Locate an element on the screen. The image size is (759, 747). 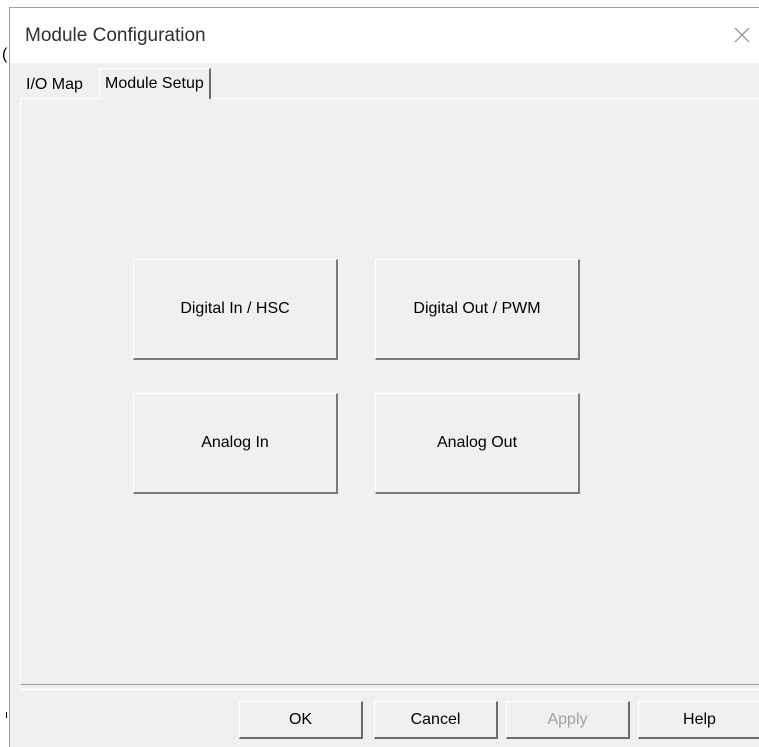
analog-out-button: Analog Out is located at coordinates (477, 443).